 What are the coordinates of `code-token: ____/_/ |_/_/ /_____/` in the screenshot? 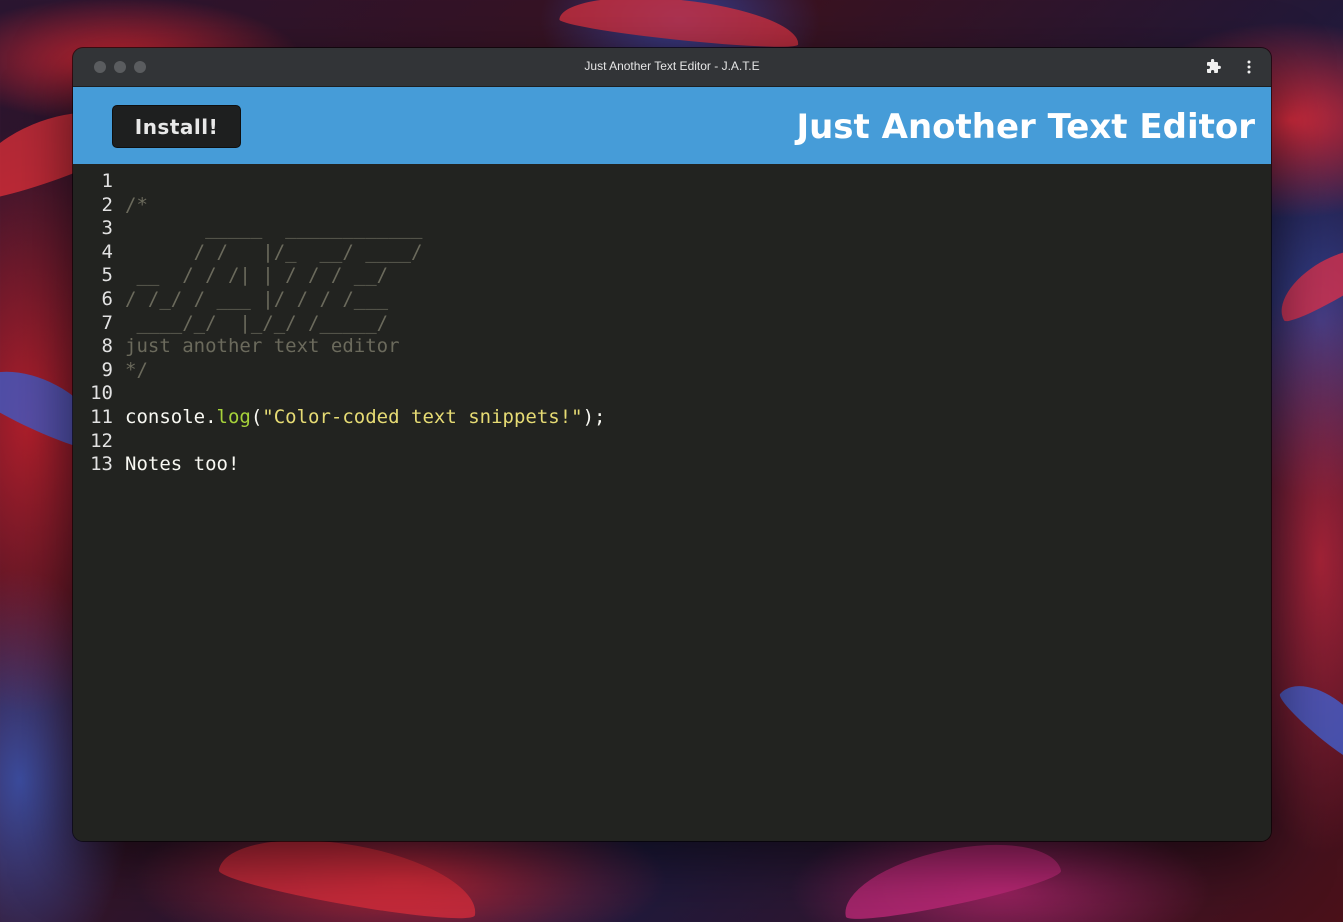 It's located at (257, 322).